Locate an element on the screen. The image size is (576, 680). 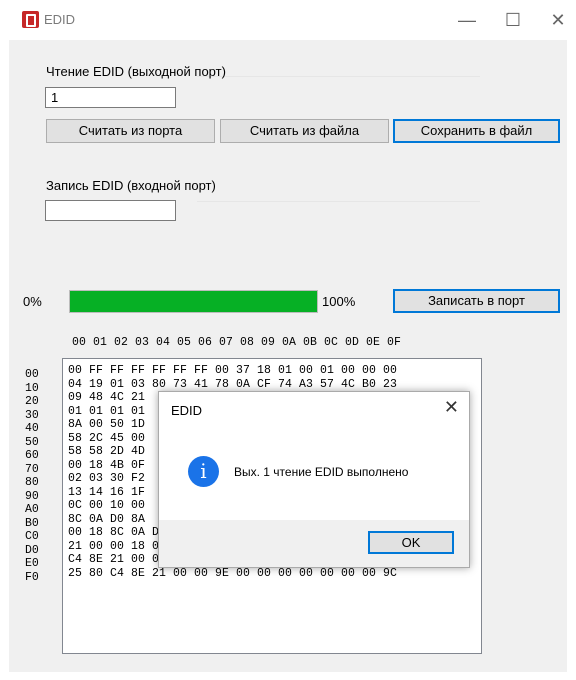
close-button: ✕ is located at coordinates (558, 20).